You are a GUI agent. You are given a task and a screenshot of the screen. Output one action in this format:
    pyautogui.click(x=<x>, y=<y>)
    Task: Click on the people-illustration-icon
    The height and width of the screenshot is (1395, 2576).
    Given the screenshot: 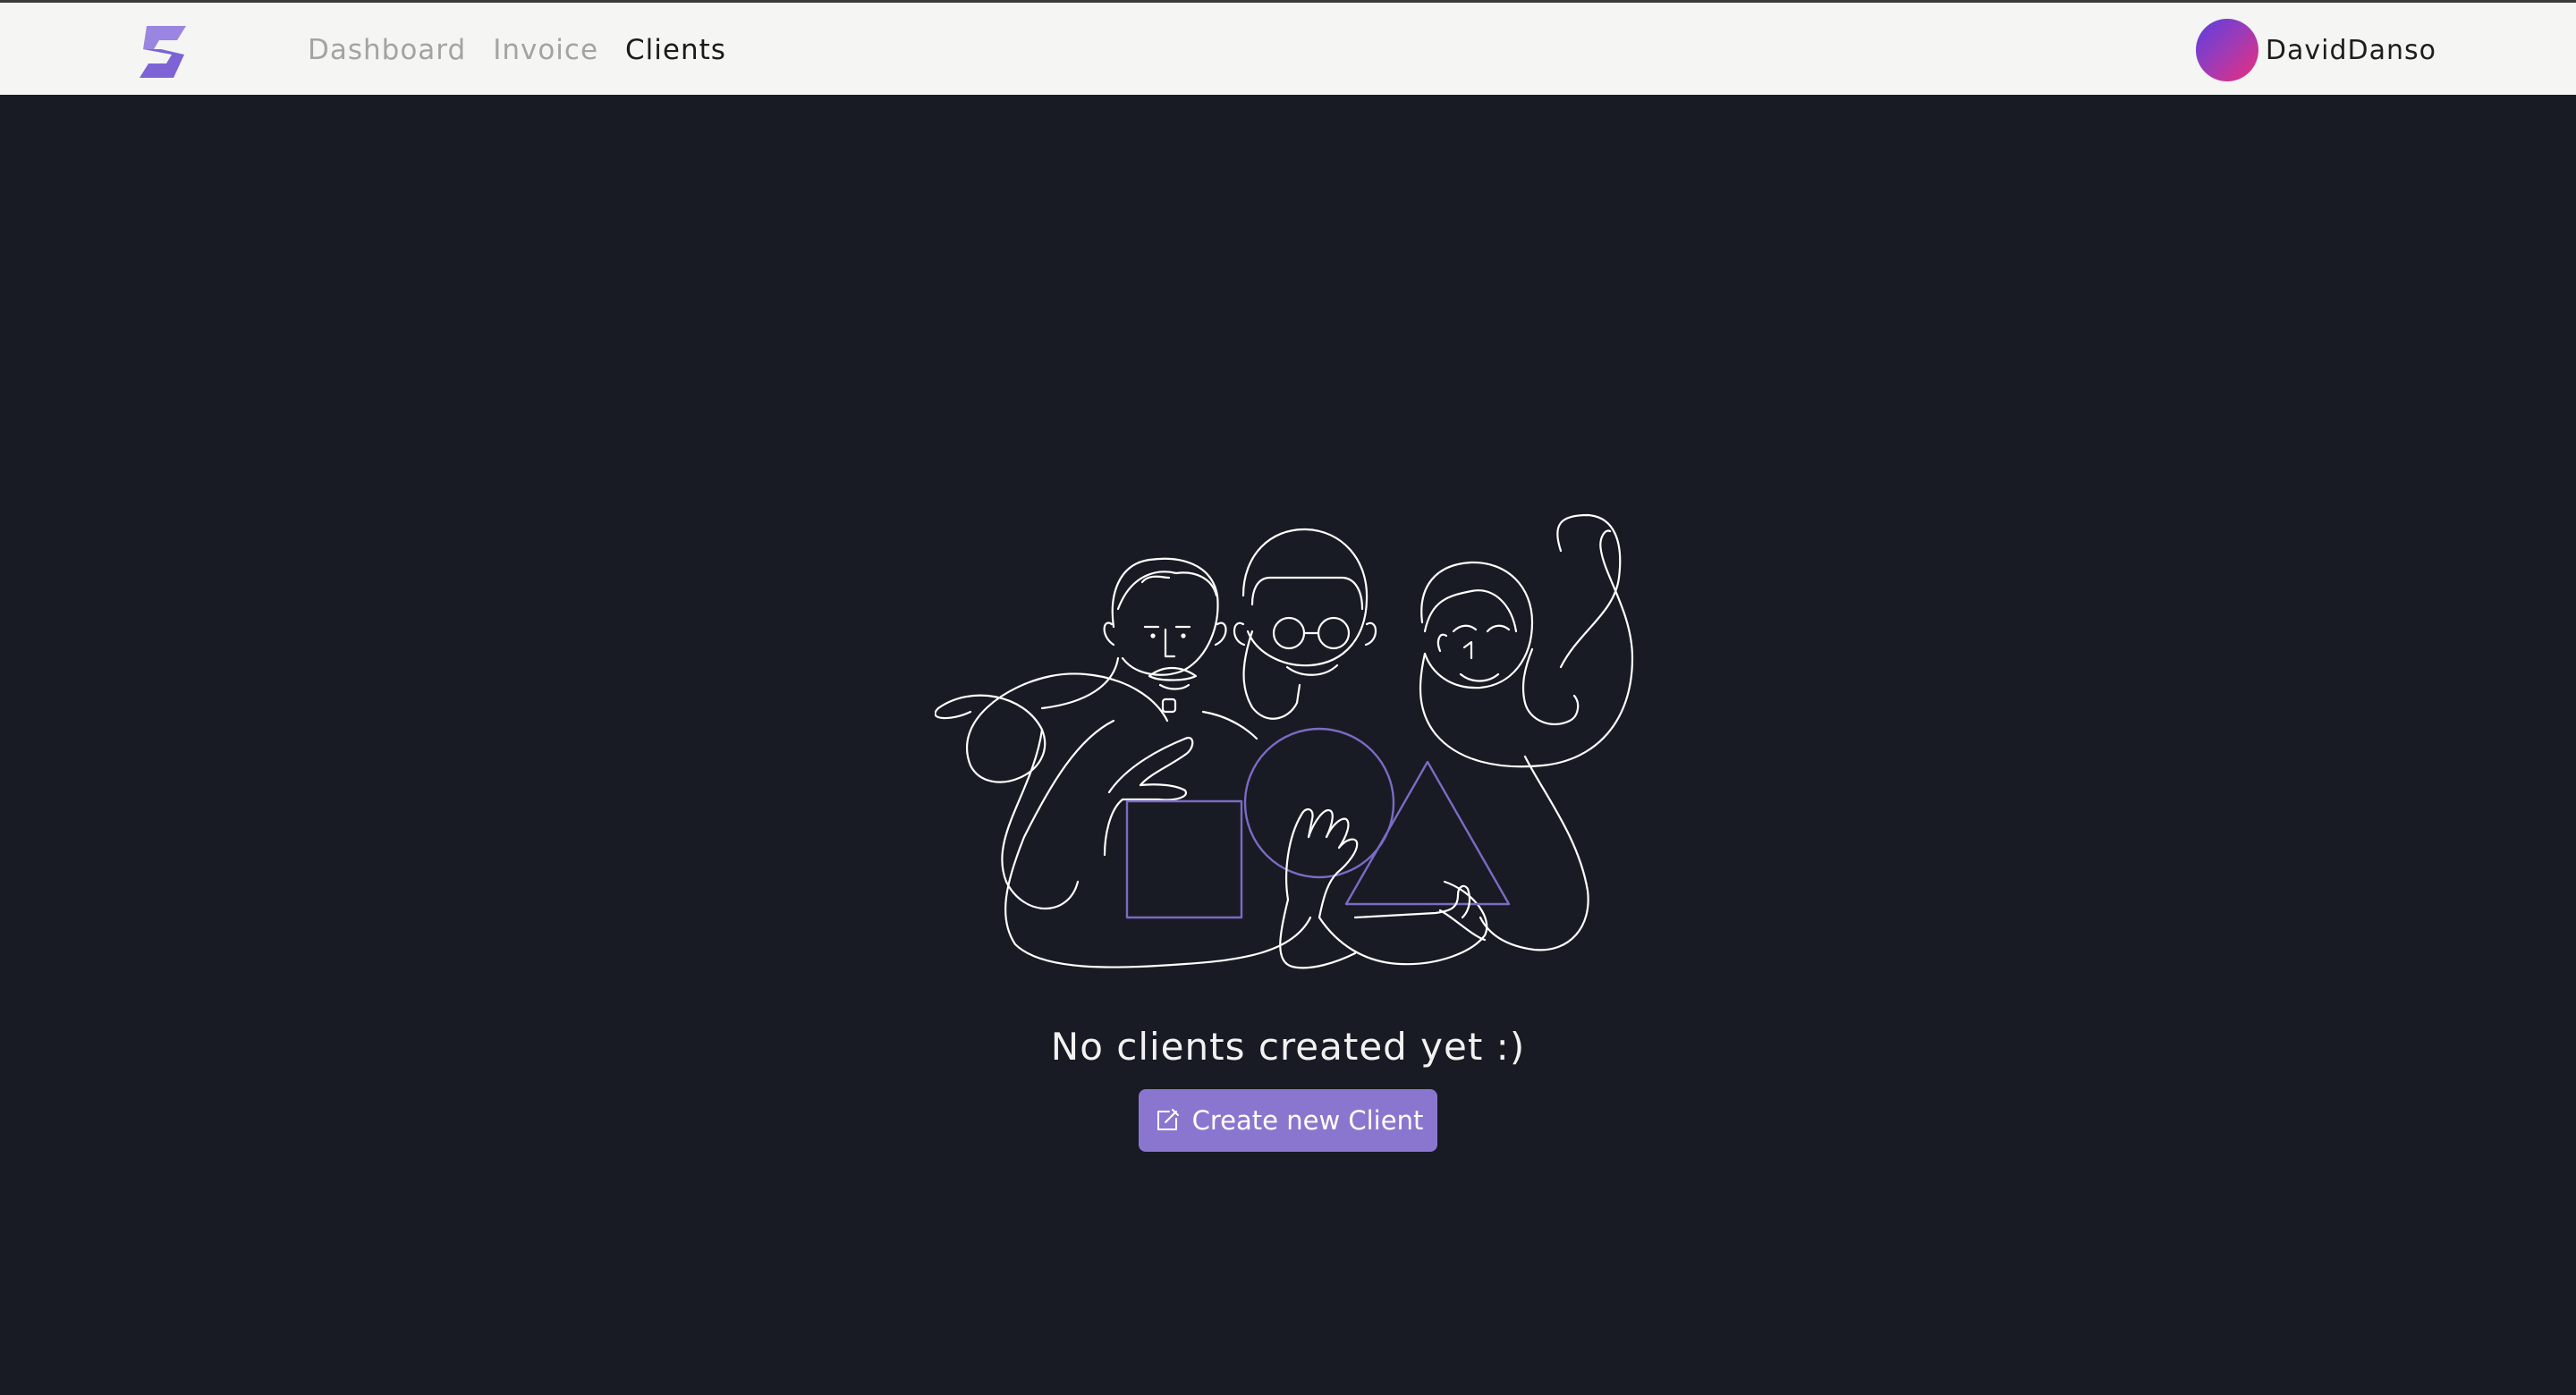 What is the action you would take?
    pyautogui.click(x=1284, y=741)
    